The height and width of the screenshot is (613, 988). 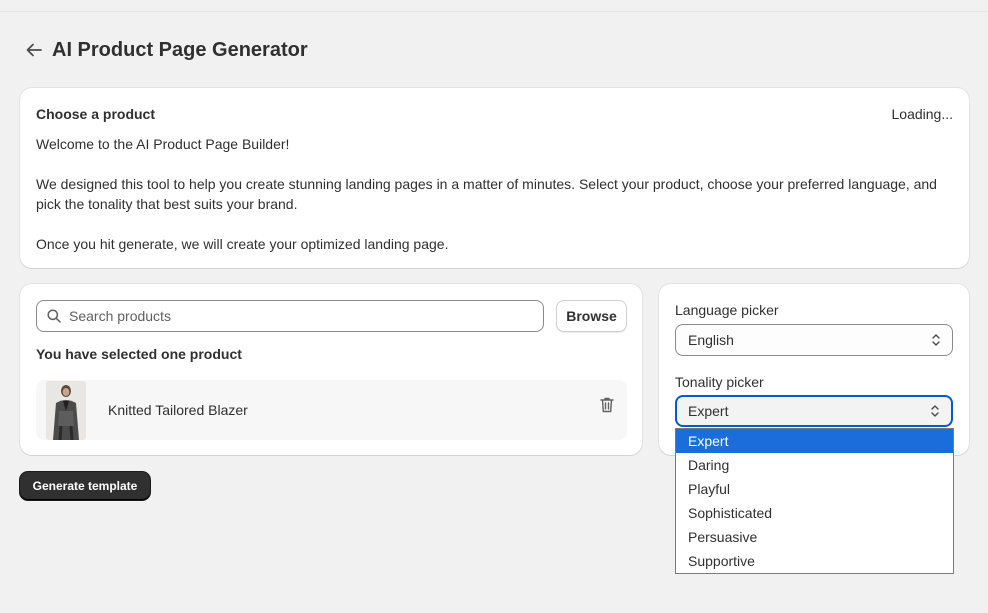 I want to click on product-name: Knitted Tailored Blazer, so click(x=178, y=410).